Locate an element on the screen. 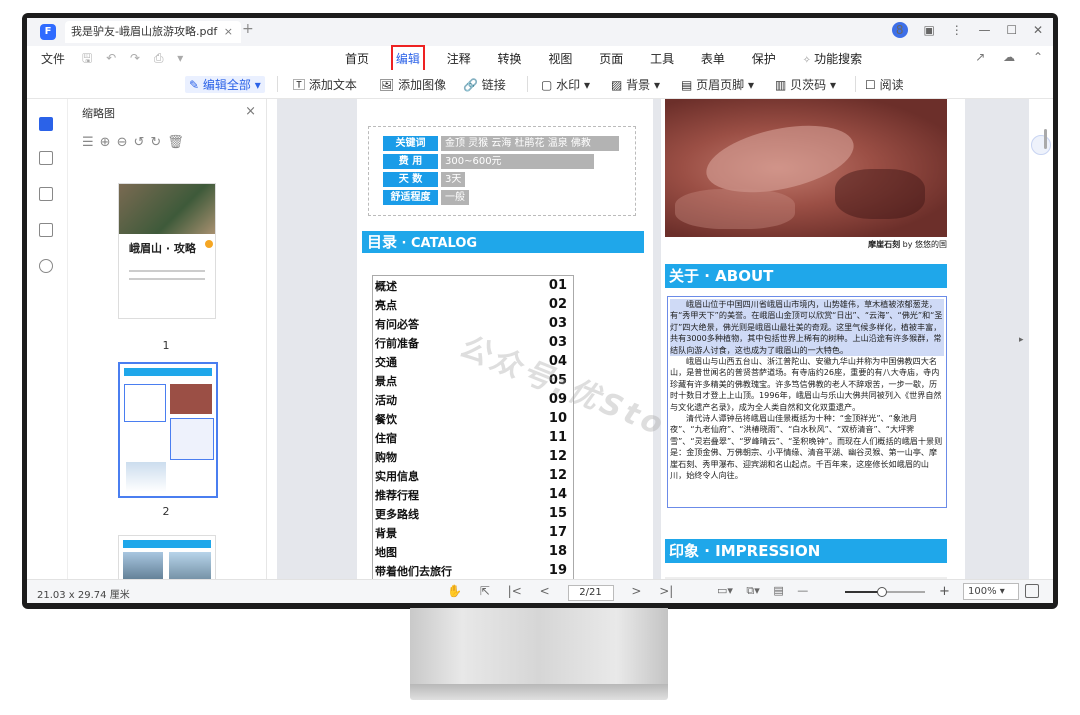 This screenshot has height=715, width=1080. zoom-slider-knob is located at coordinates (882, 592).